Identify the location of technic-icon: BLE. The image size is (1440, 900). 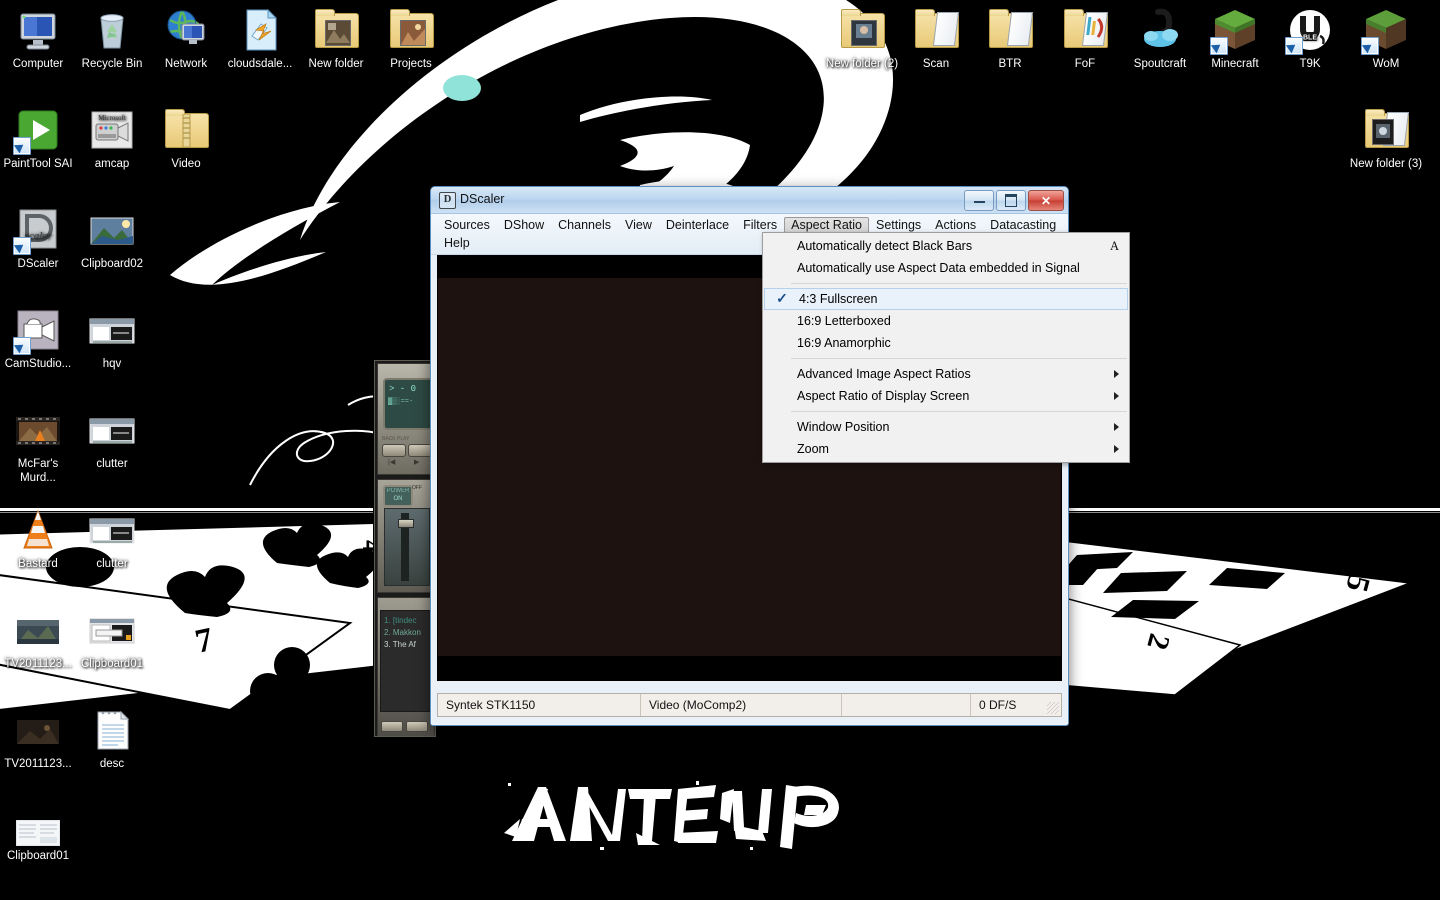
(1309, 30).